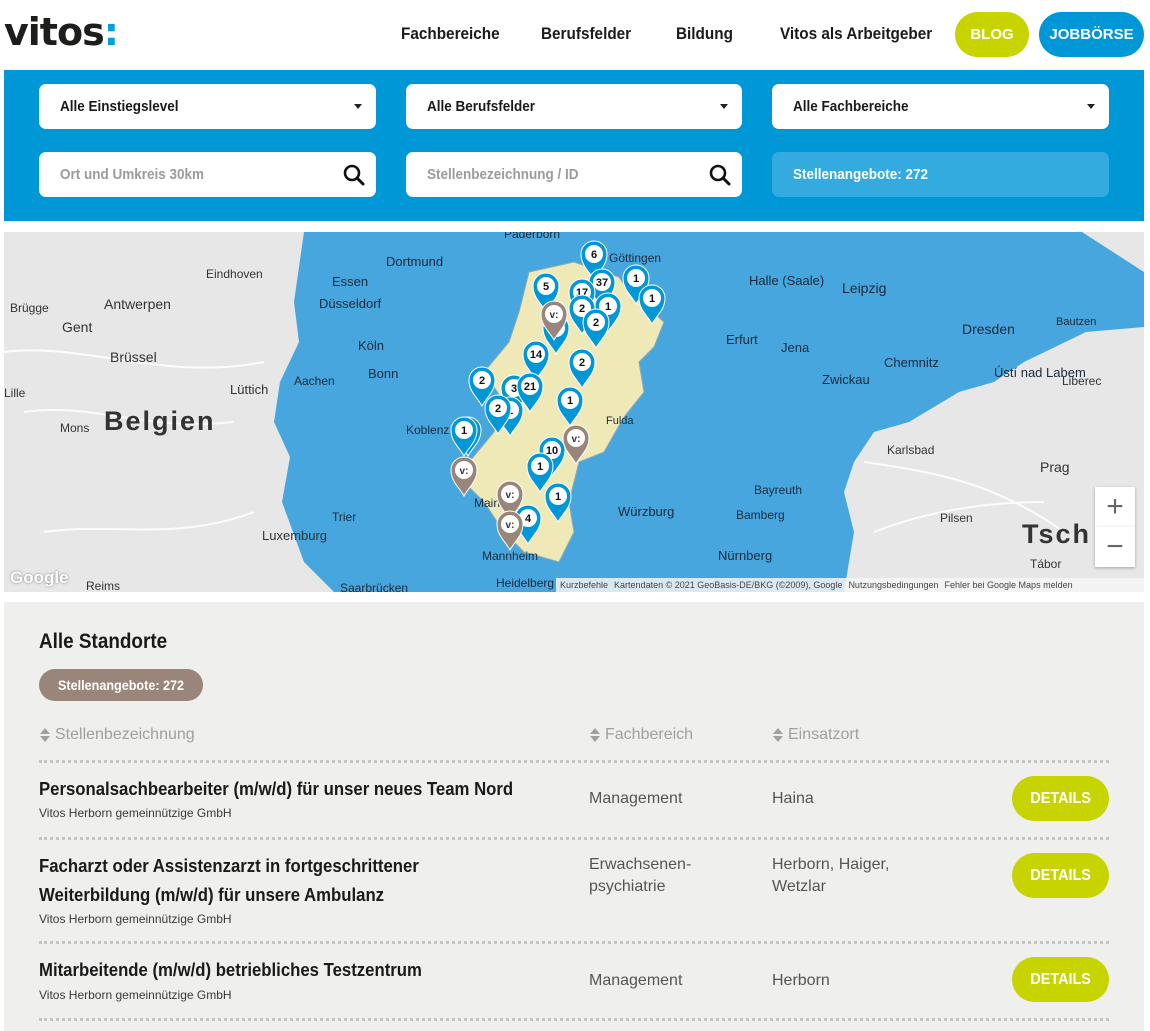 This screenshot has width=1150, height=1031. Describe the element at coordinates (742, 339) in the screenshot. I see `map-city-label: Erfurt` at that location.